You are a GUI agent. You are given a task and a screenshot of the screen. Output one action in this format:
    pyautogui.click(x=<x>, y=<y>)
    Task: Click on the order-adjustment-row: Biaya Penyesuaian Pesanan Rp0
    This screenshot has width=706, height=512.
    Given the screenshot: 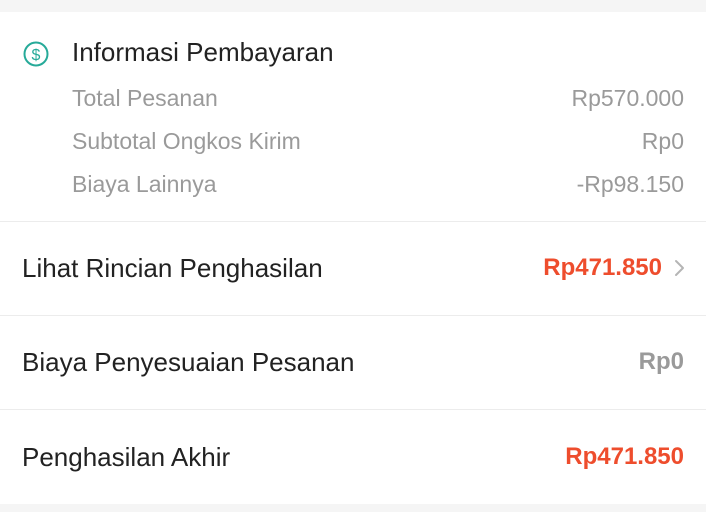 What is the action you would take?
    pyautogui.click(x=353, y=362)
    